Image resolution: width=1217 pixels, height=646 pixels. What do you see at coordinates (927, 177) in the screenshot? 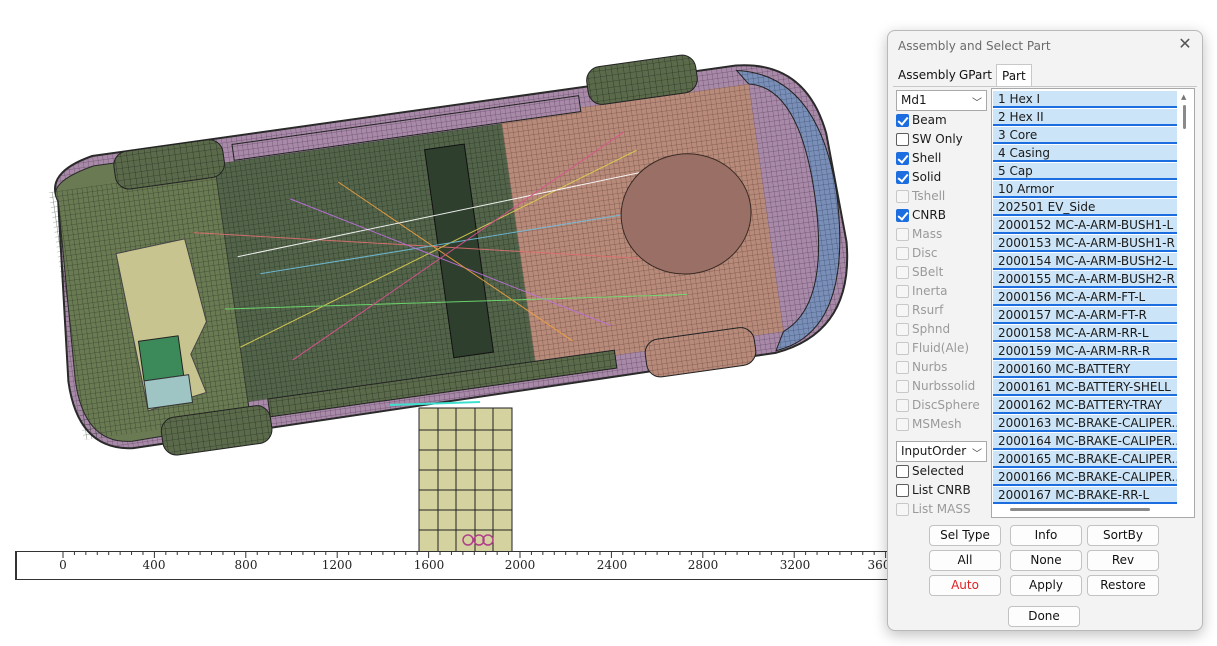
I see `checkbox-label: Solid` at bounding box center [927, 177].